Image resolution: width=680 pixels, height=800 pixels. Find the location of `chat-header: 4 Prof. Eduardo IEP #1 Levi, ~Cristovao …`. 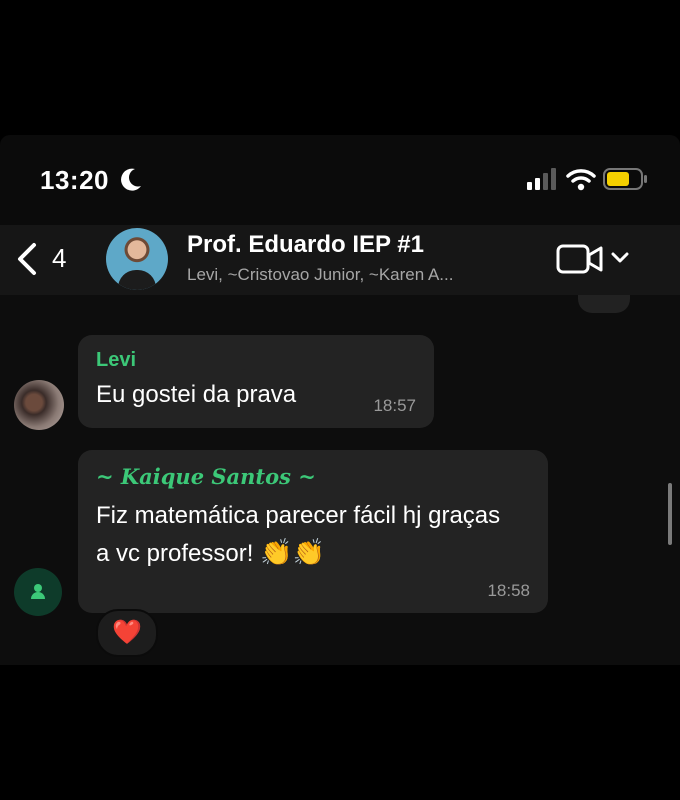

chat-header: 4 Prof. Eduardo IEP #1 Levi, ~Cristovao … is located at coordinates (340, 260).